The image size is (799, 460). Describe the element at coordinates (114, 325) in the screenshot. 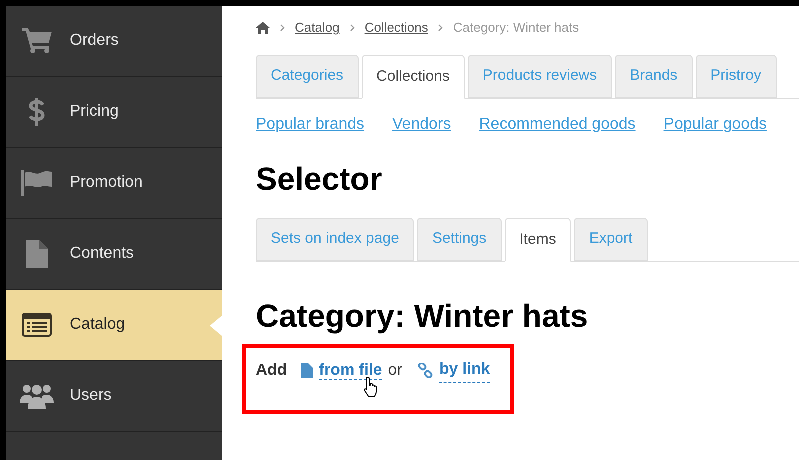

I see `sidebar-item: Catalog` at that location.